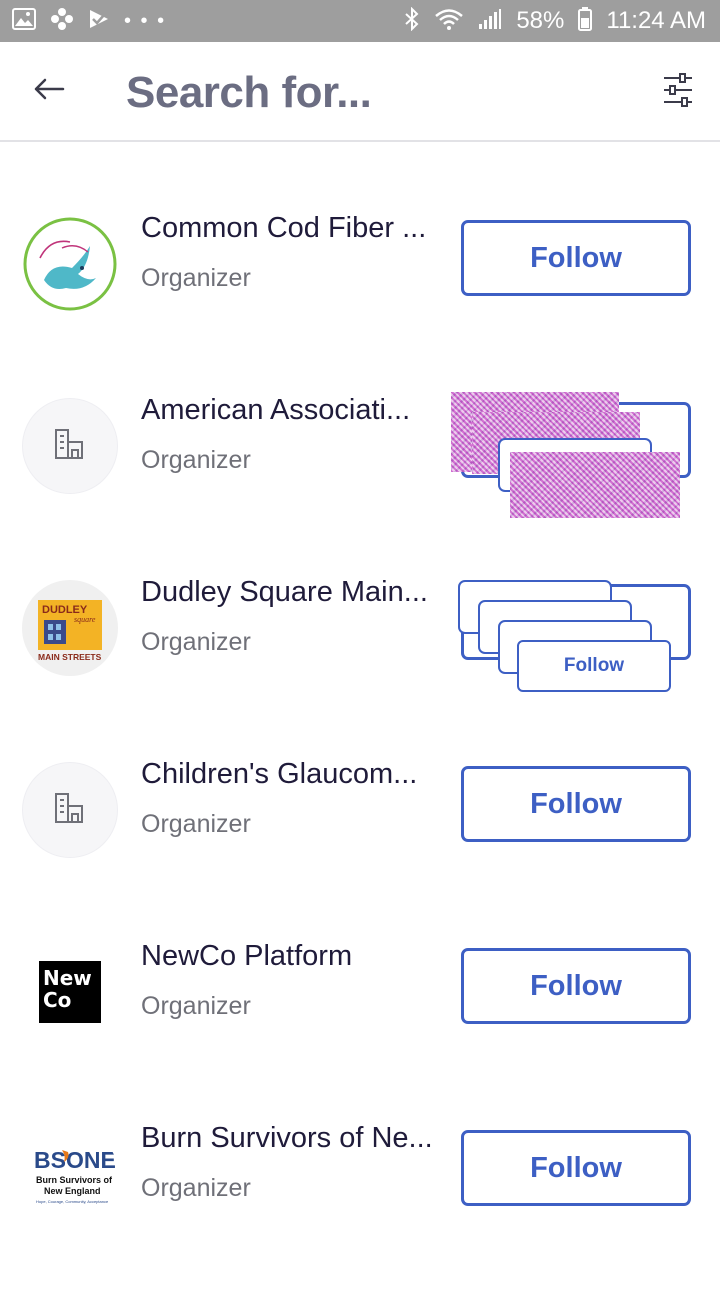 The width and height of the screenshot is (720, 1292). Describe the element at coordinates (360, 291) in the screenshot. I see `list-item: Common Cod Fiber ... Organizer Follow` at that location.